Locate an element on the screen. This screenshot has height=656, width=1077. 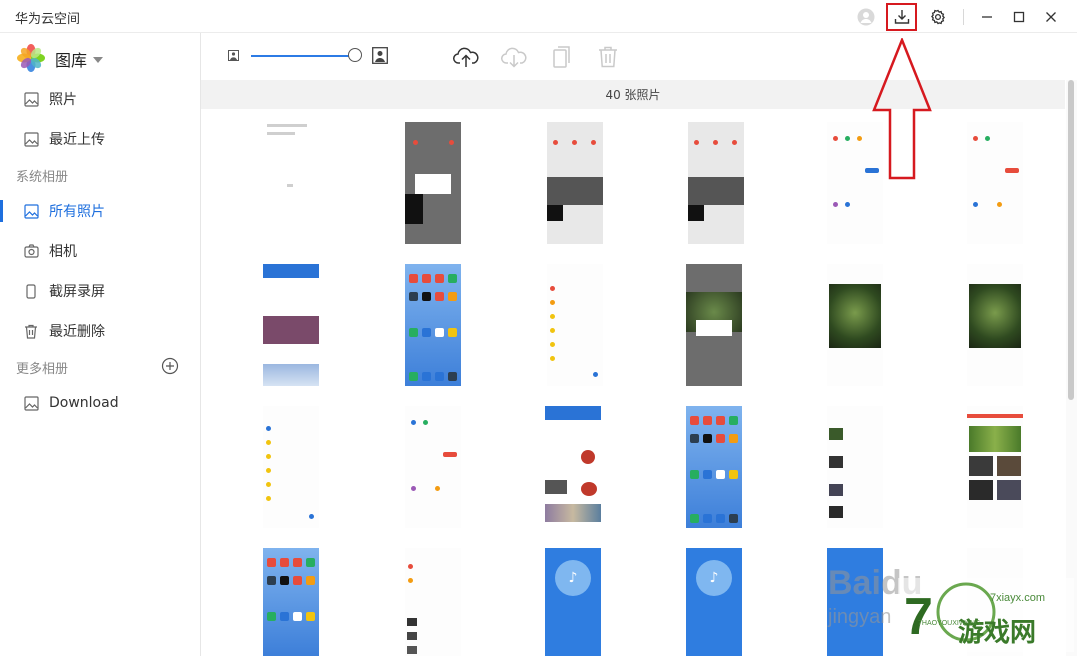
upload-button is located at coordinates (466, 57).